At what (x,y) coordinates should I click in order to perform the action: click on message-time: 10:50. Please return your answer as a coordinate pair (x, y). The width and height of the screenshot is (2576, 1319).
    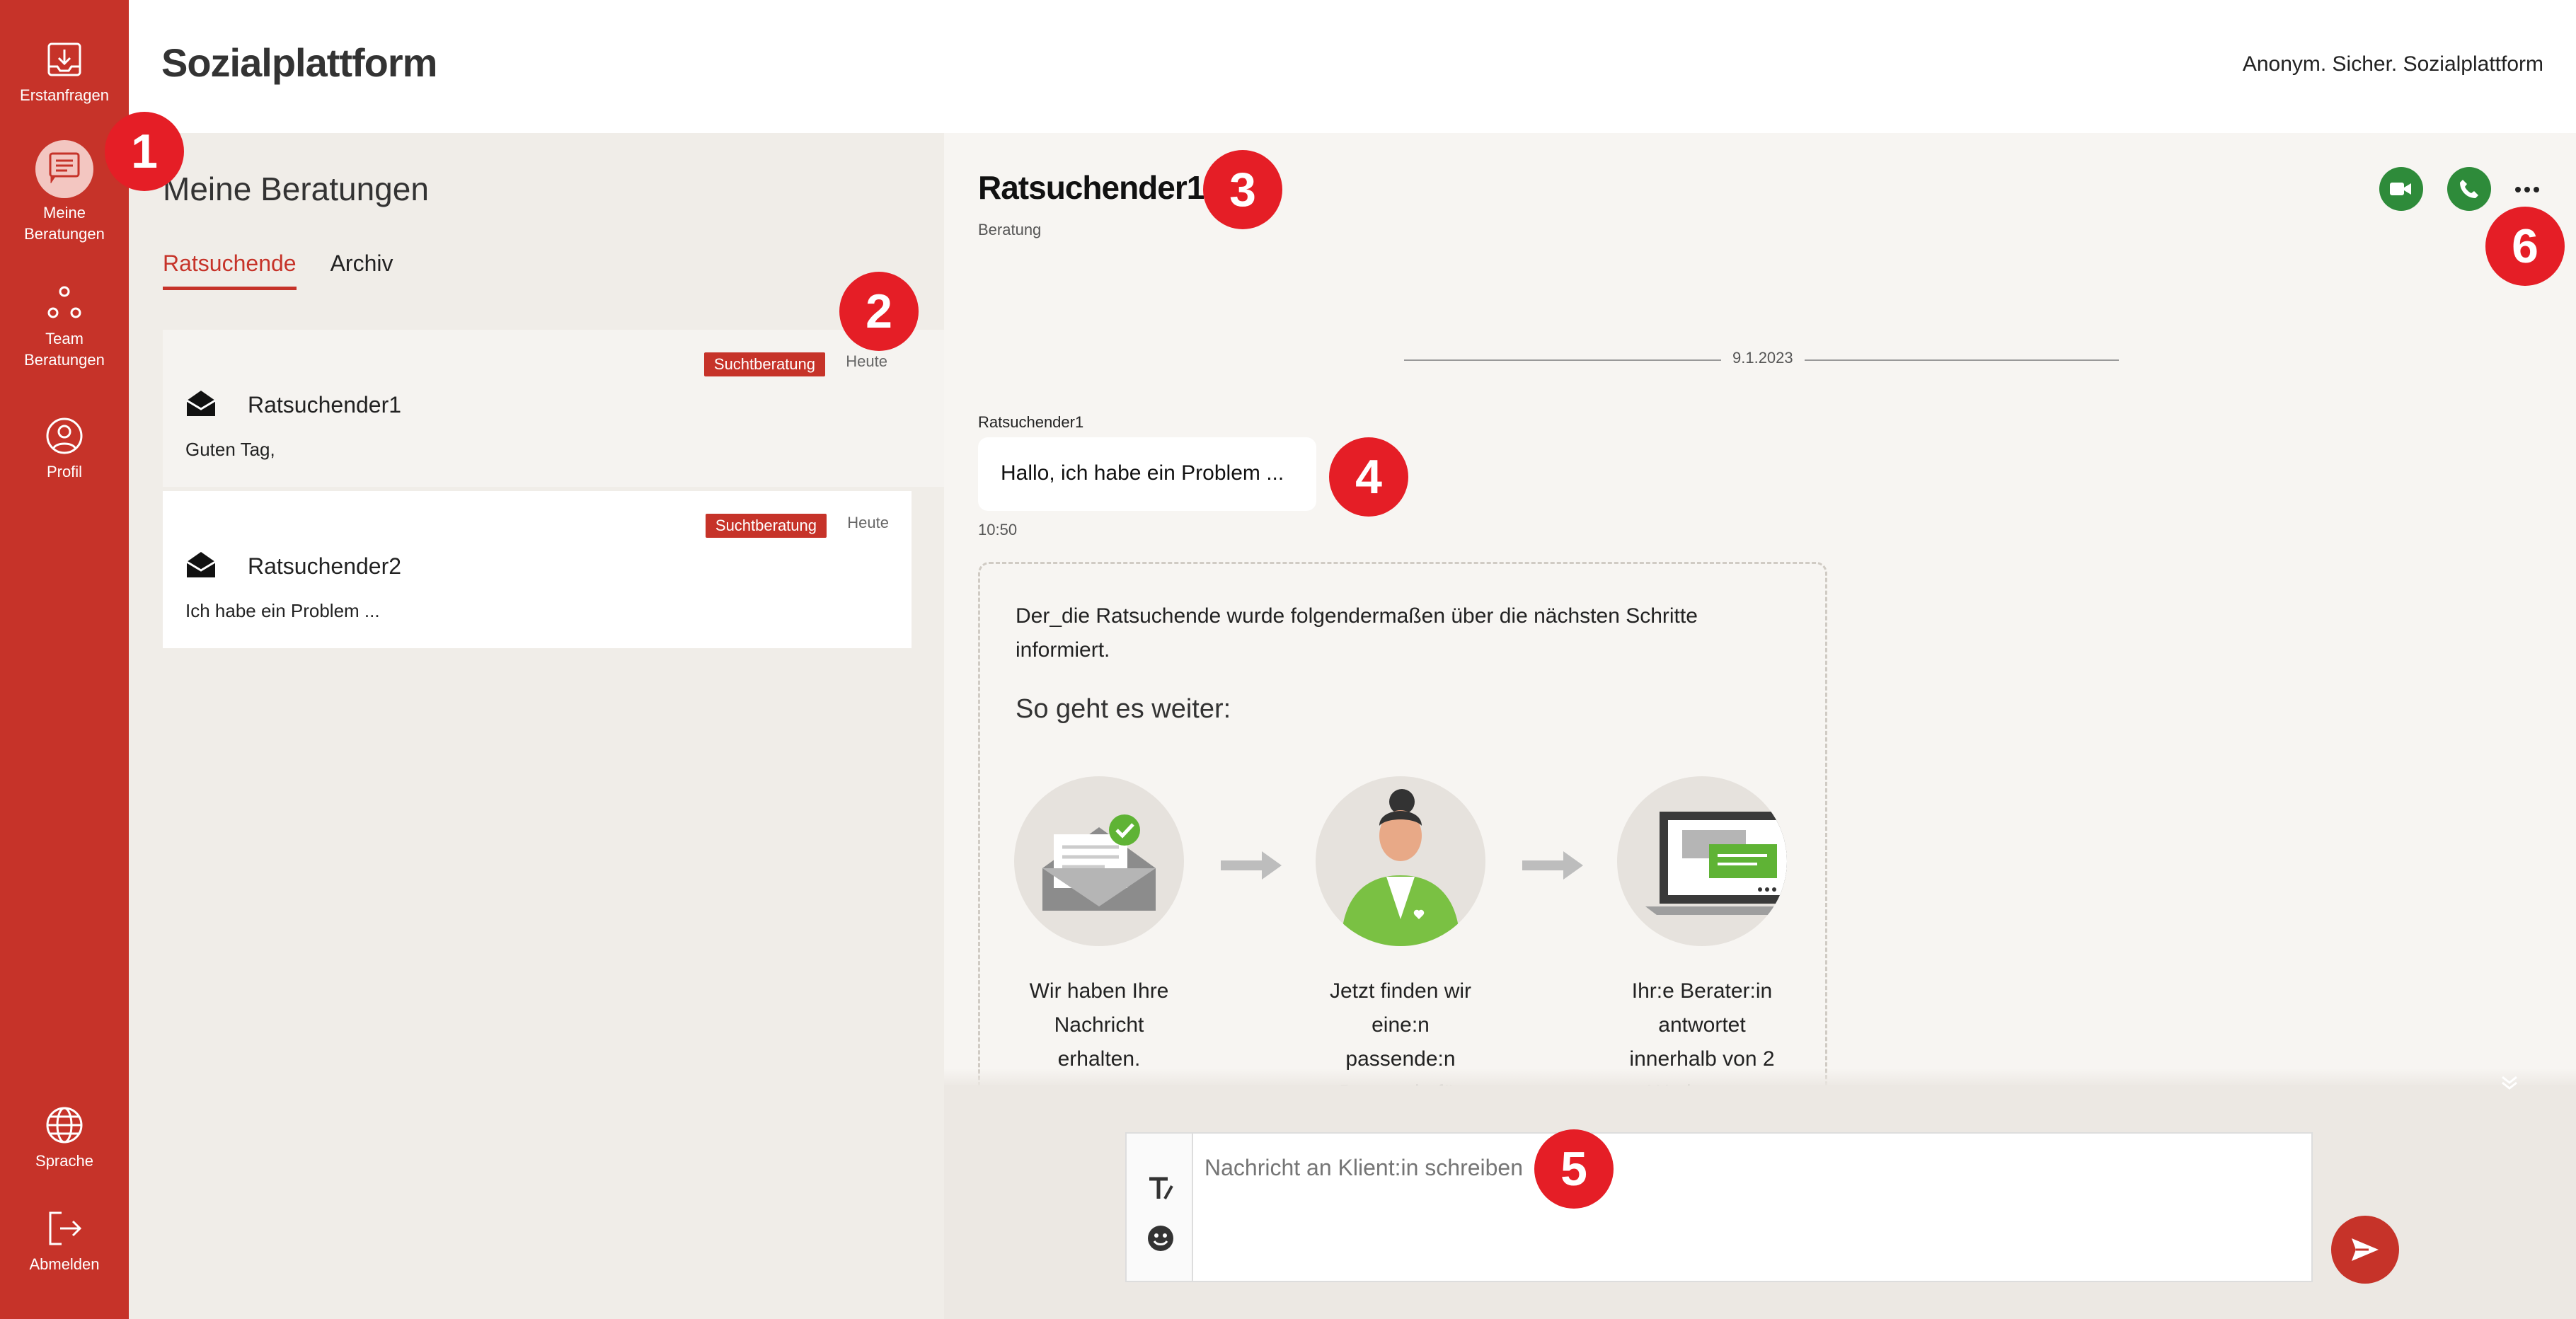
    Looking at the image, I should click on (998, 529).